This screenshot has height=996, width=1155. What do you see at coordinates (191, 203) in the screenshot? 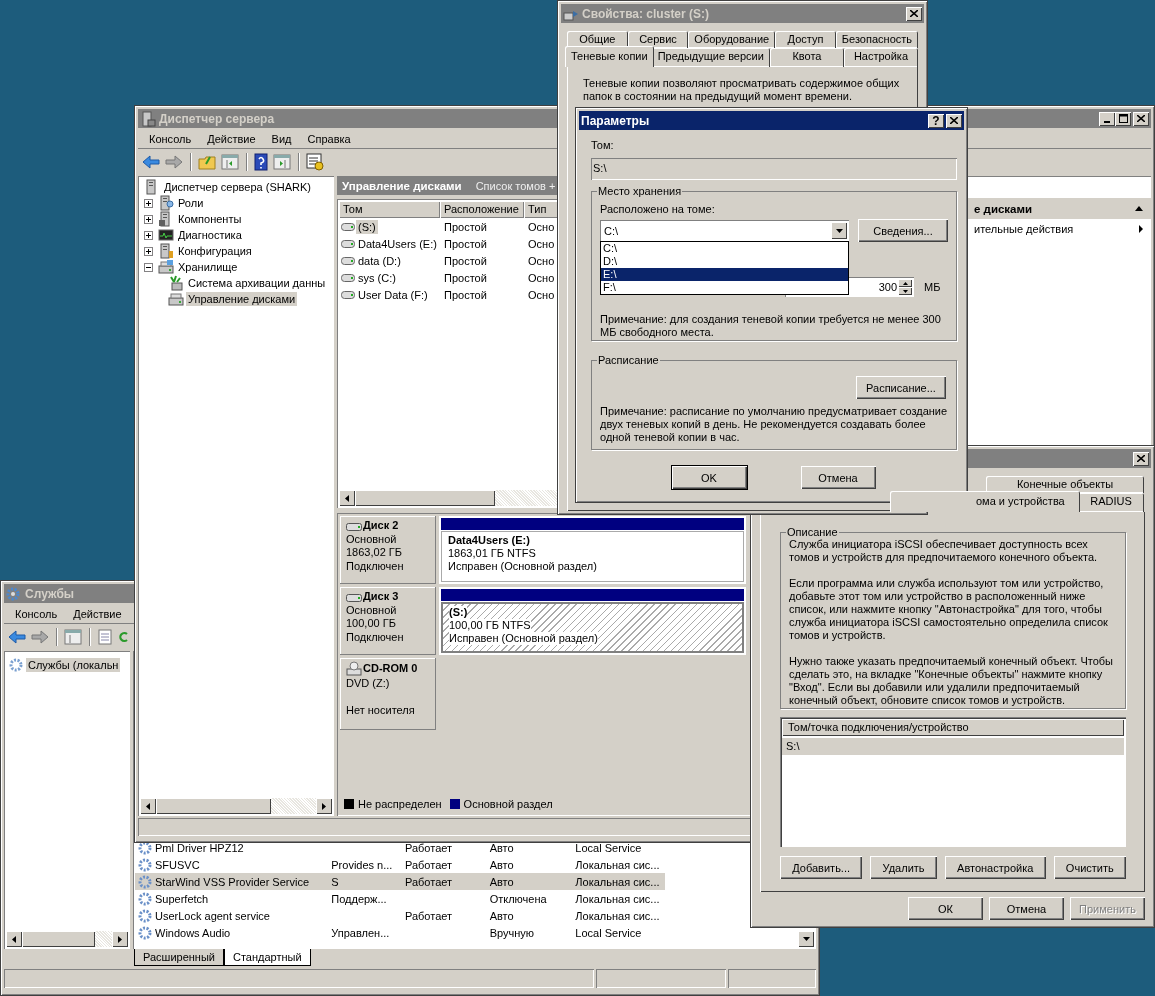
I see `tree-item: Роли` at bounding box center [191, 203].